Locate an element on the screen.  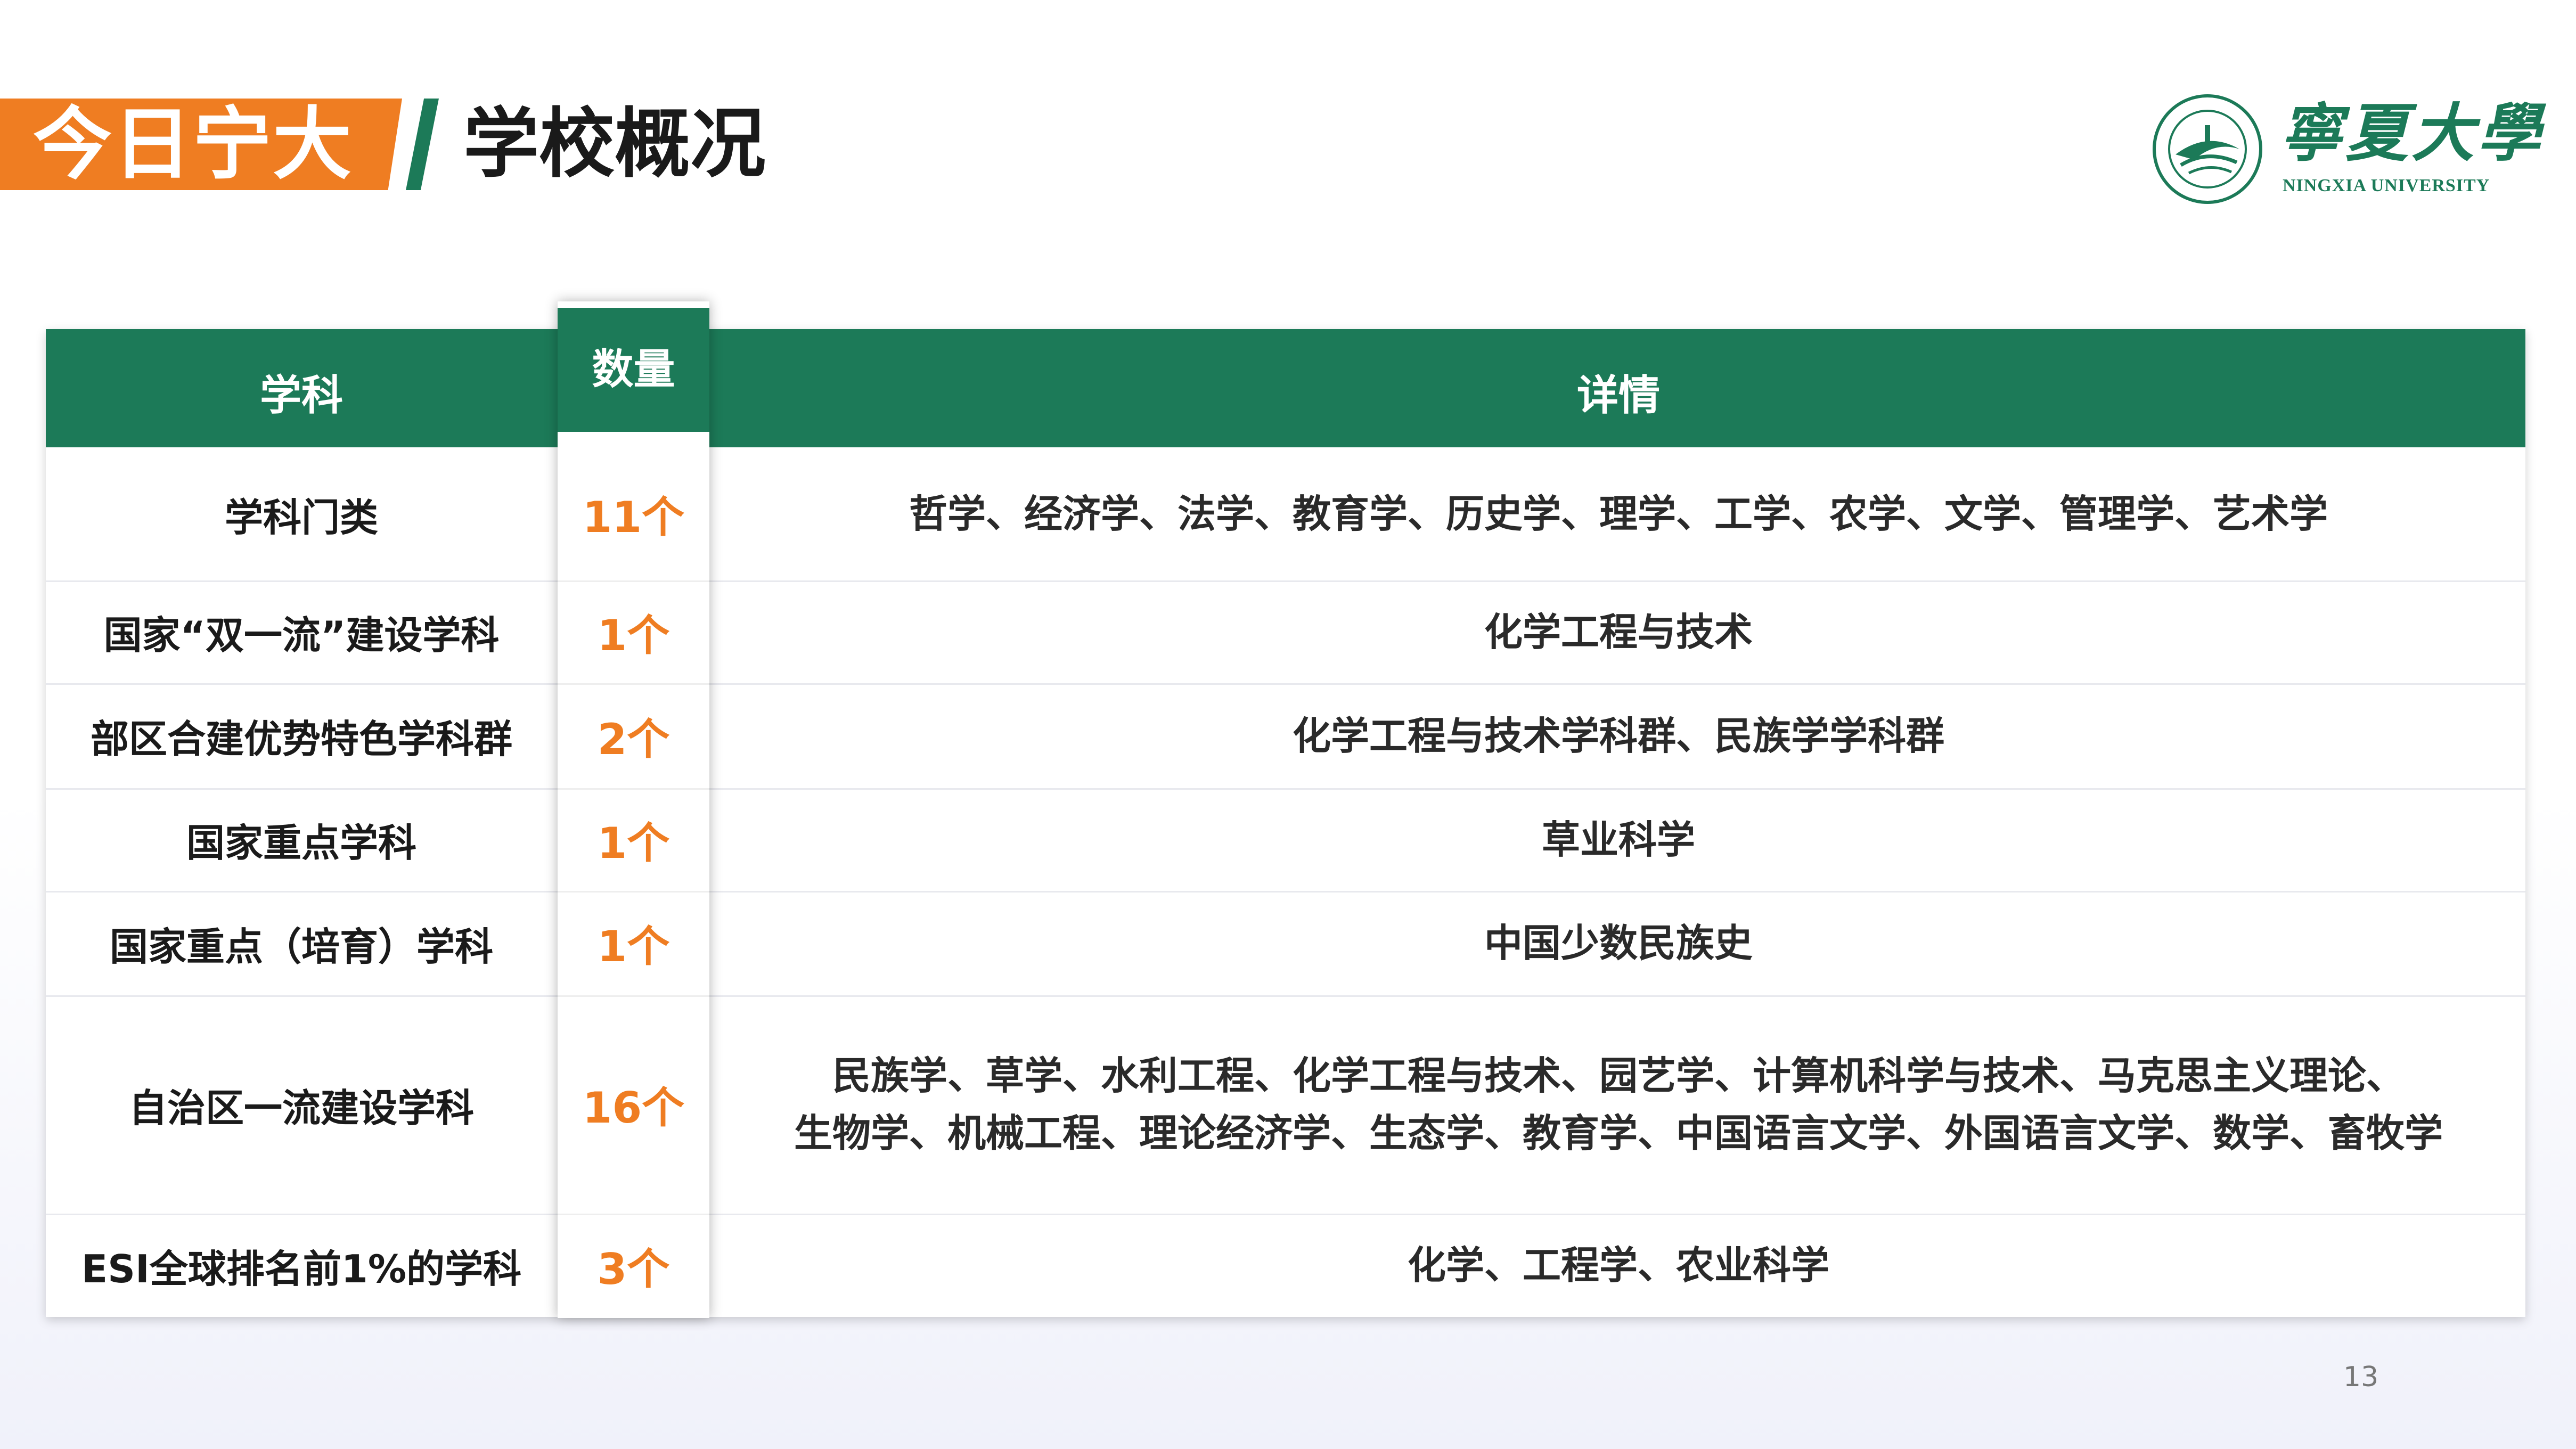
row-subject: 国家重点（培育）学科 is located at coordinates (301, 946).